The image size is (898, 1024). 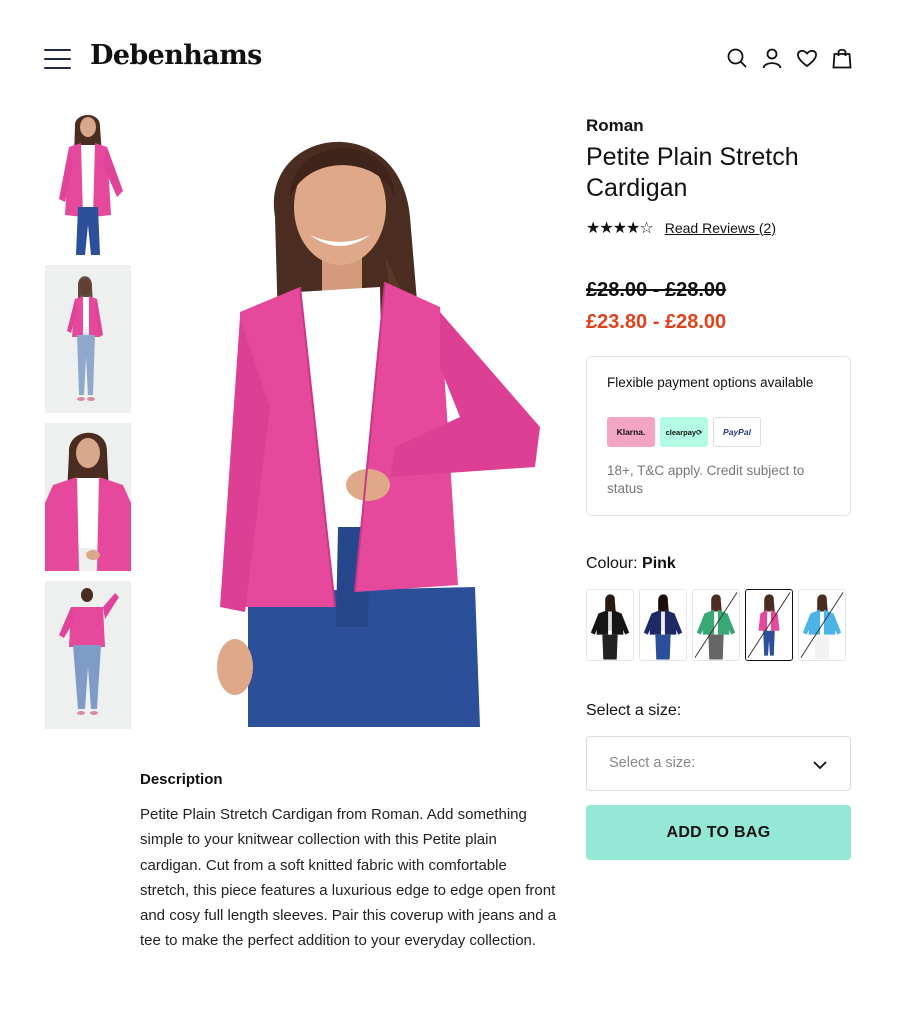 What do you see at coordinates (620, 227) in the screenshot?
I see `star-rating-icon: ★★★★☆` at bounding box center [620, 227].